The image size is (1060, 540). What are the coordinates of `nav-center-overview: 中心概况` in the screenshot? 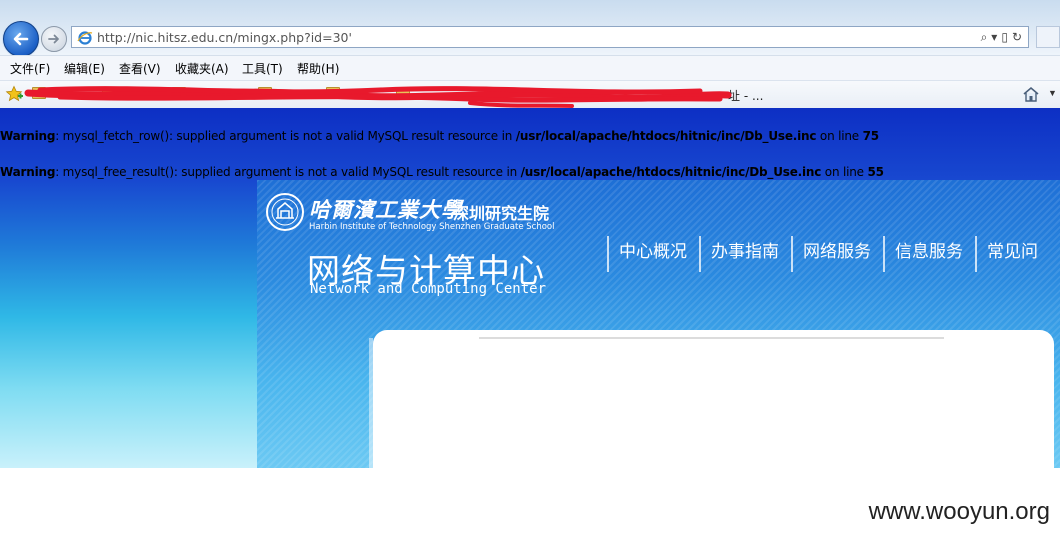 It's located at (653, 254).